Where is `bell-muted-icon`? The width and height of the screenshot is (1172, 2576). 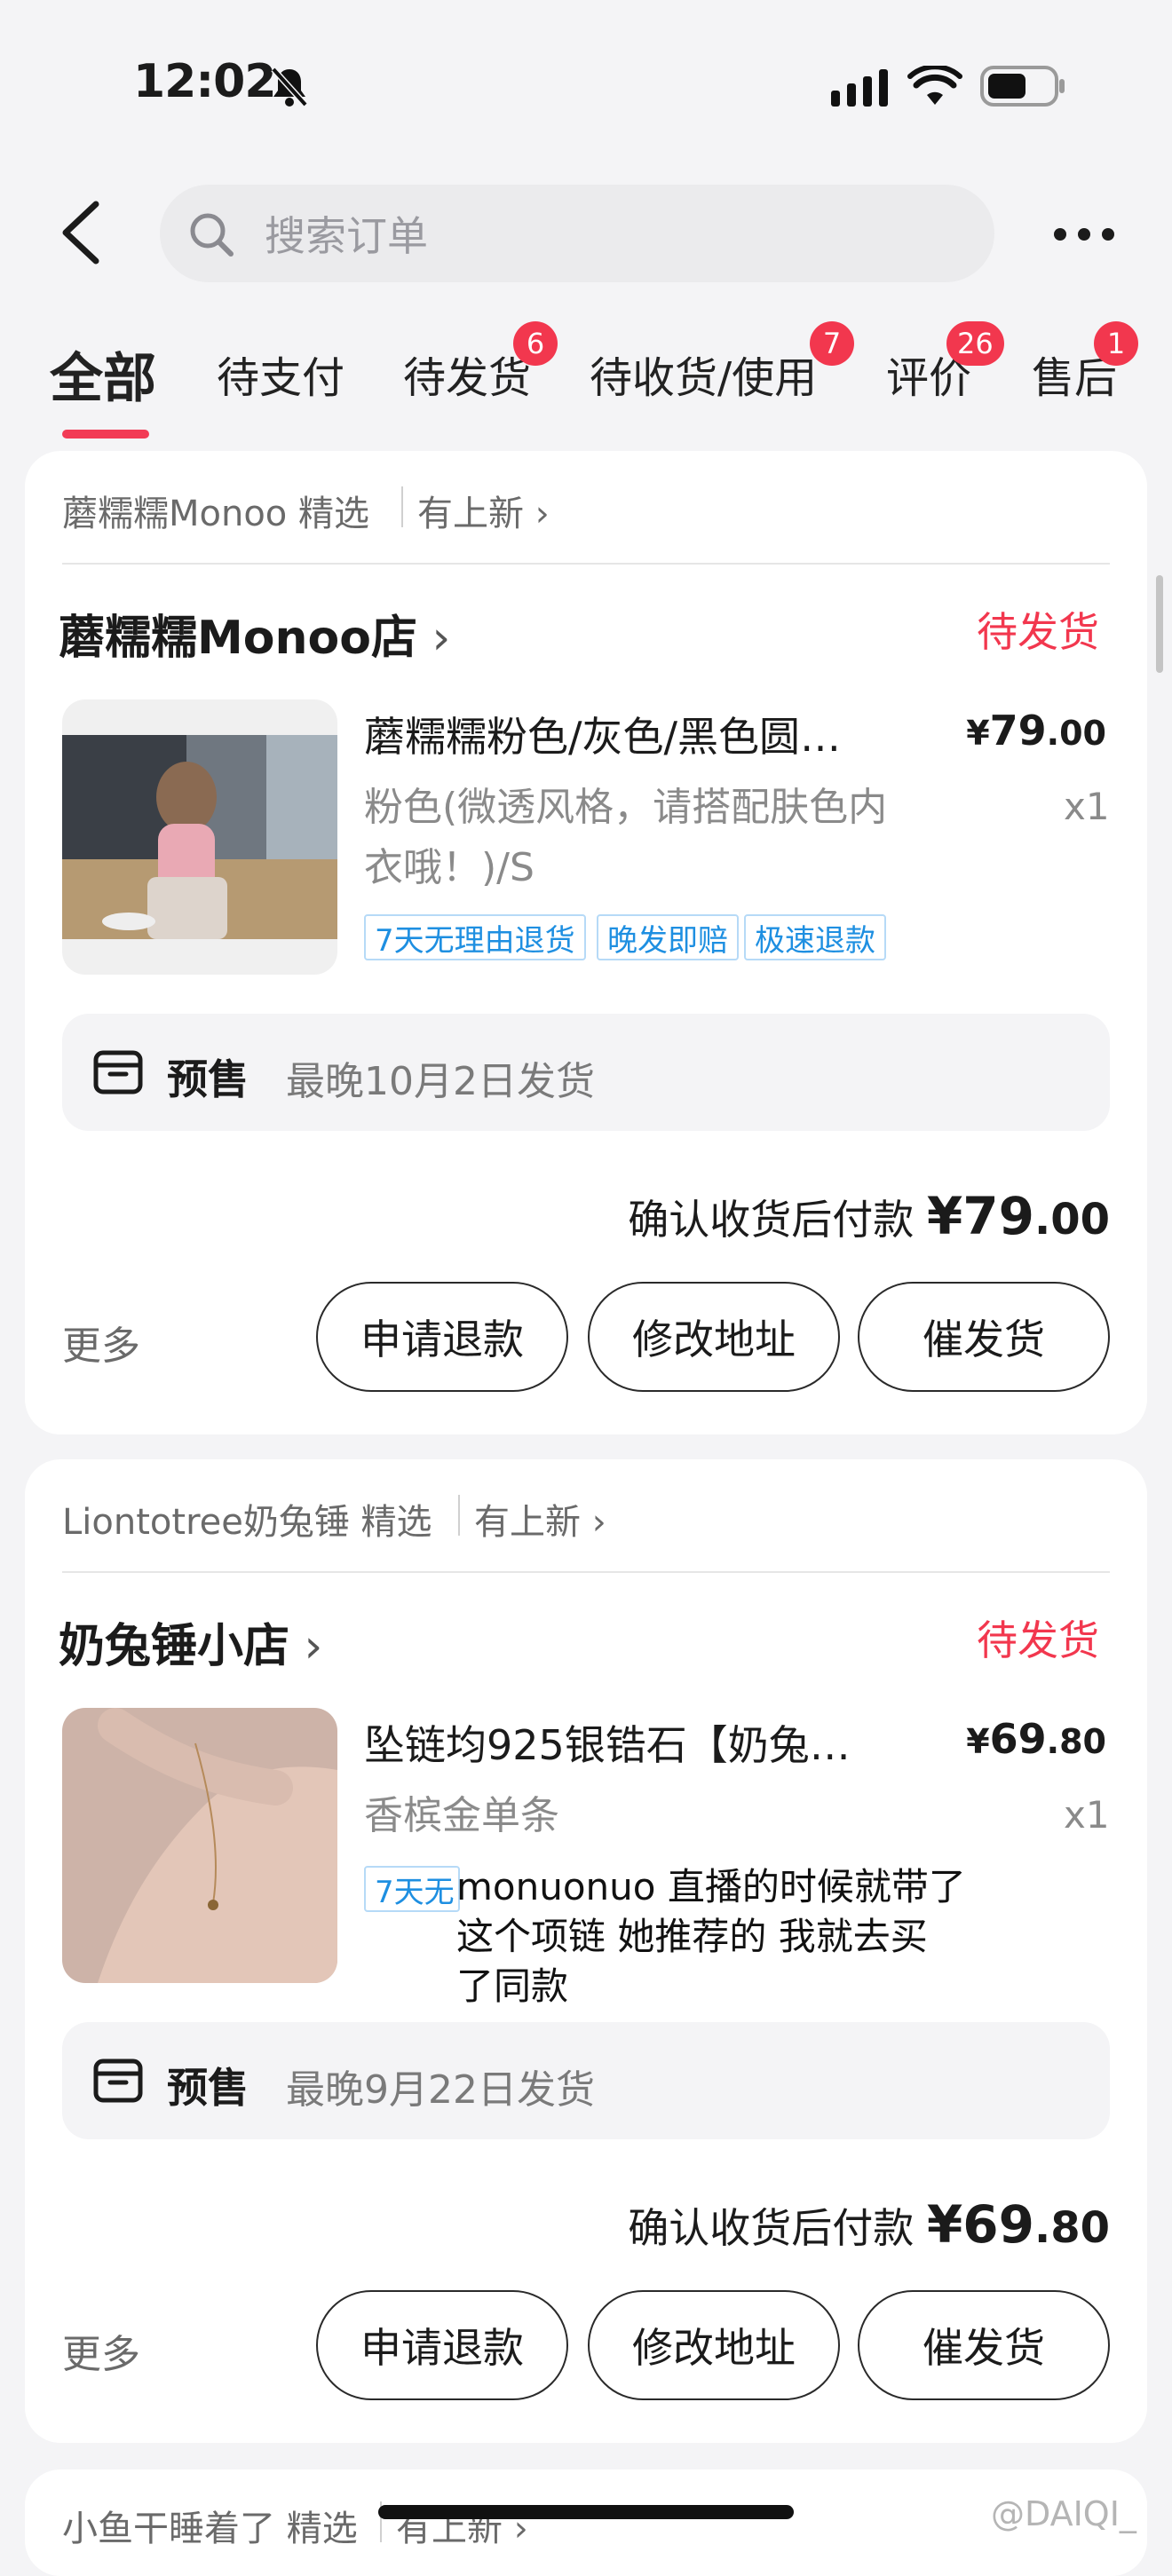 bell-muted-icon is located at coordinates (290, 87).